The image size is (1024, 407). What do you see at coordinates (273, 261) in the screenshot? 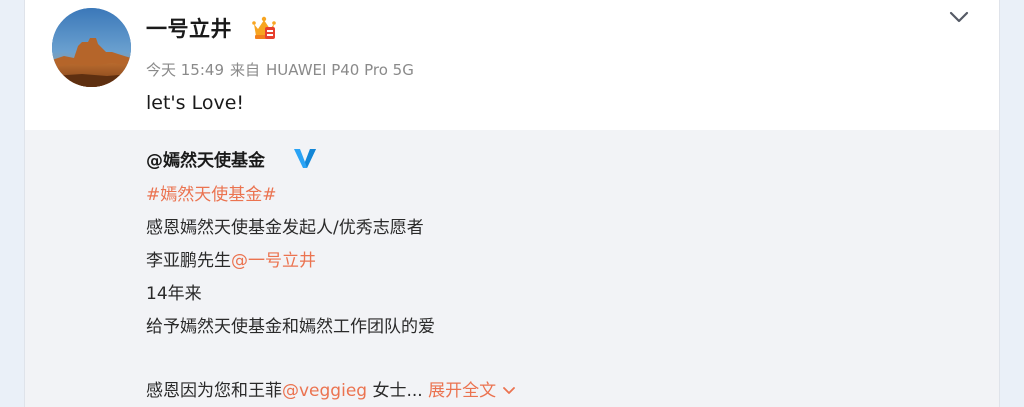
I see `mention-link: @一号立井` at bounding box center [273, 261].